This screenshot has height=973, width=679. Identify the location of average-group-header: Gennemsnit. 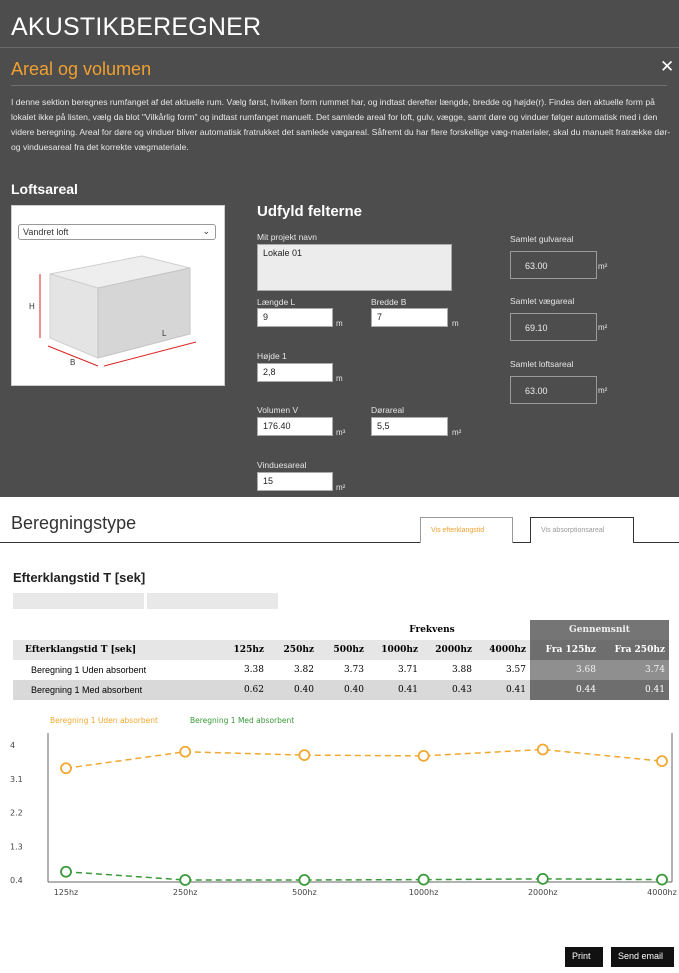
(599, 630).